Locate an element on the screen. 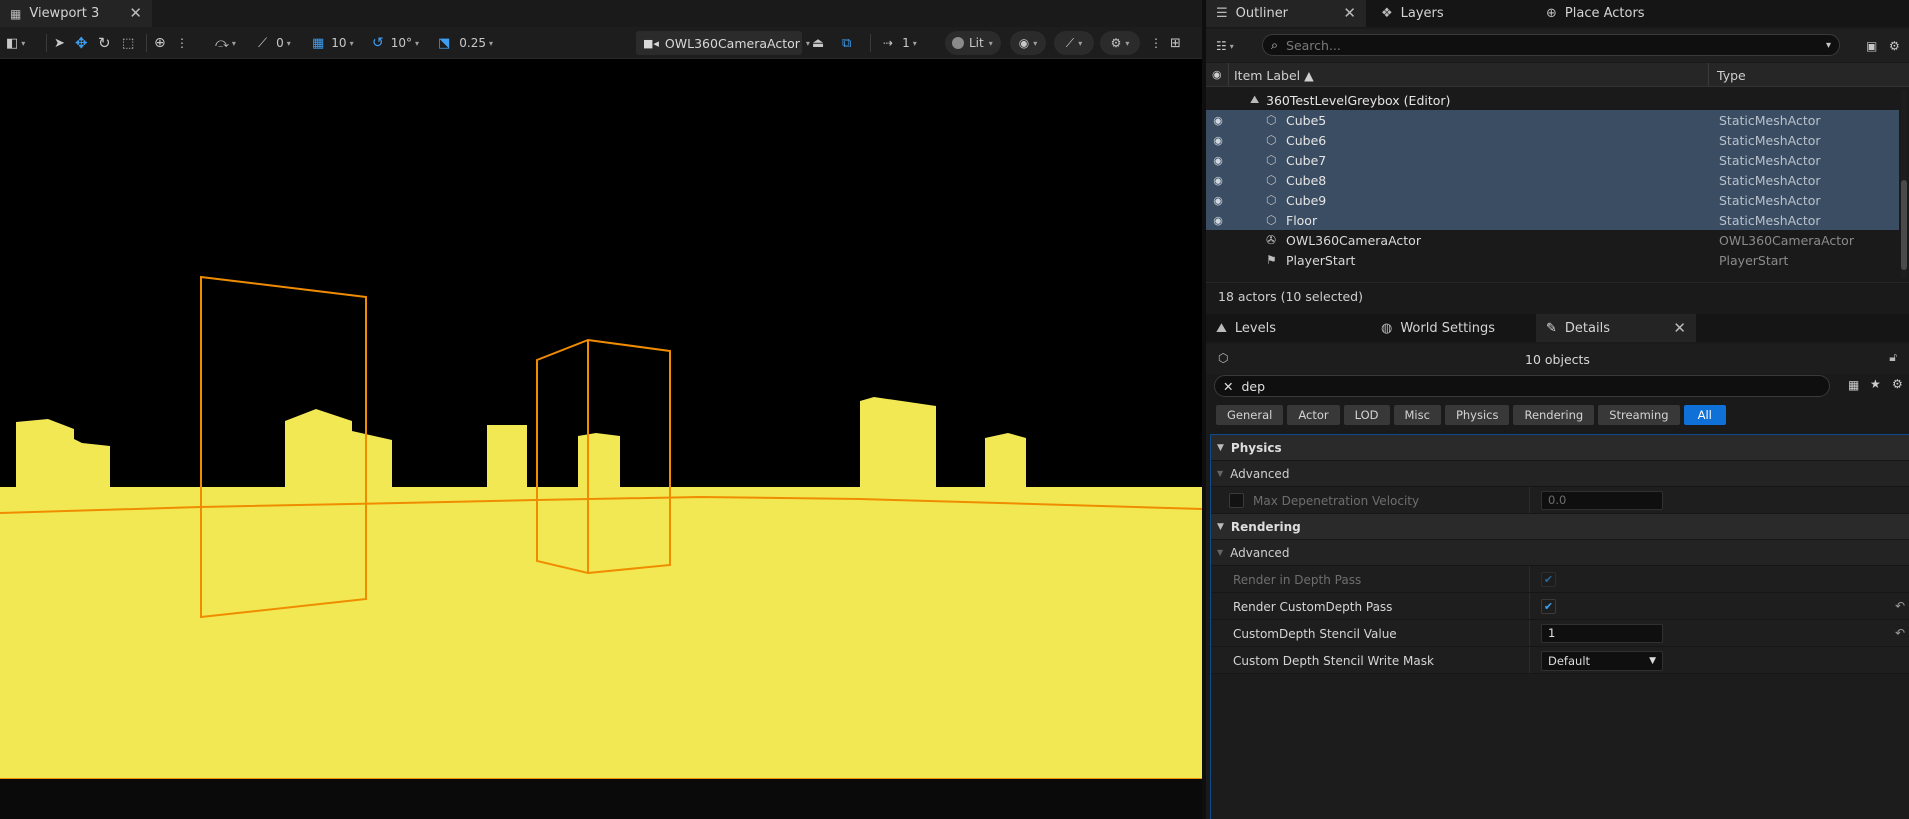 This screenshot has height=819, width=1909. tab-layers-label: Layers is located at coordinates (1422, 13).